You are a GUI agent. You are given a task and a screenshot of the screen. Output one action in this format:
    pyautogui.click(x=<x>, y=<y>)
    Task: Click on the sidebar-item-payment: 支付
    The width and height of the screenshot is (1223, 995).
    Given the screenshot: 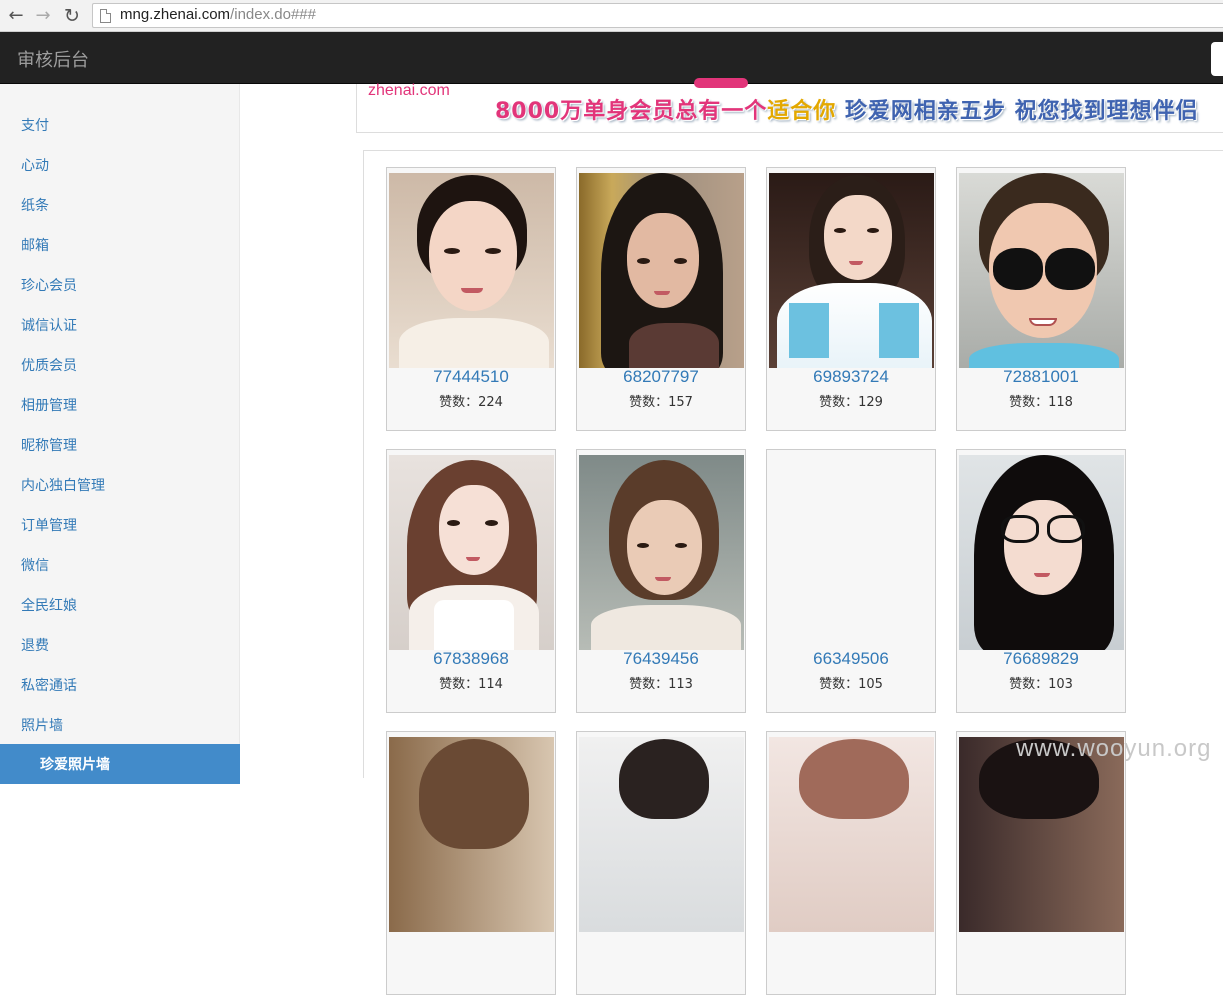 What is the action you would take?
    pyautogui.click(x=35, y=125)
    